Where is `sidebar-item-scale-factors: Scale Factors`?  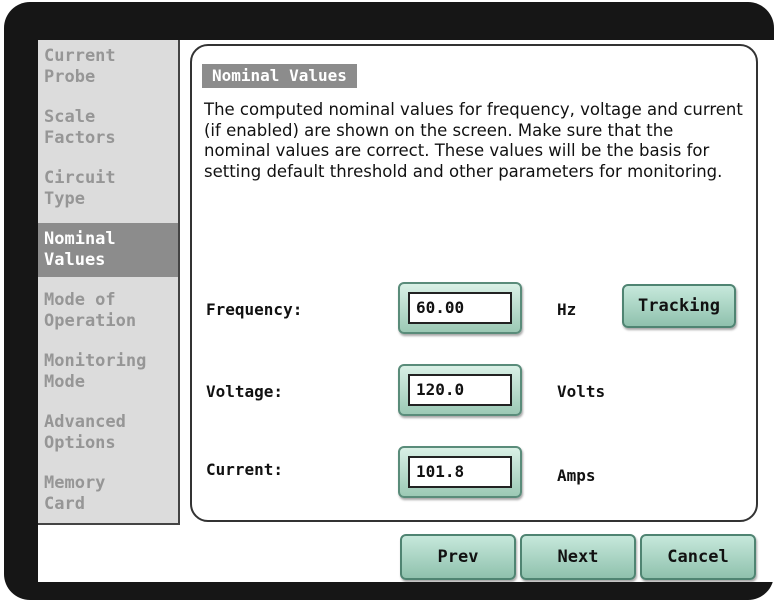 sidebar-item-scale-factors: Scale Factors is located at coordinates (108, 128).